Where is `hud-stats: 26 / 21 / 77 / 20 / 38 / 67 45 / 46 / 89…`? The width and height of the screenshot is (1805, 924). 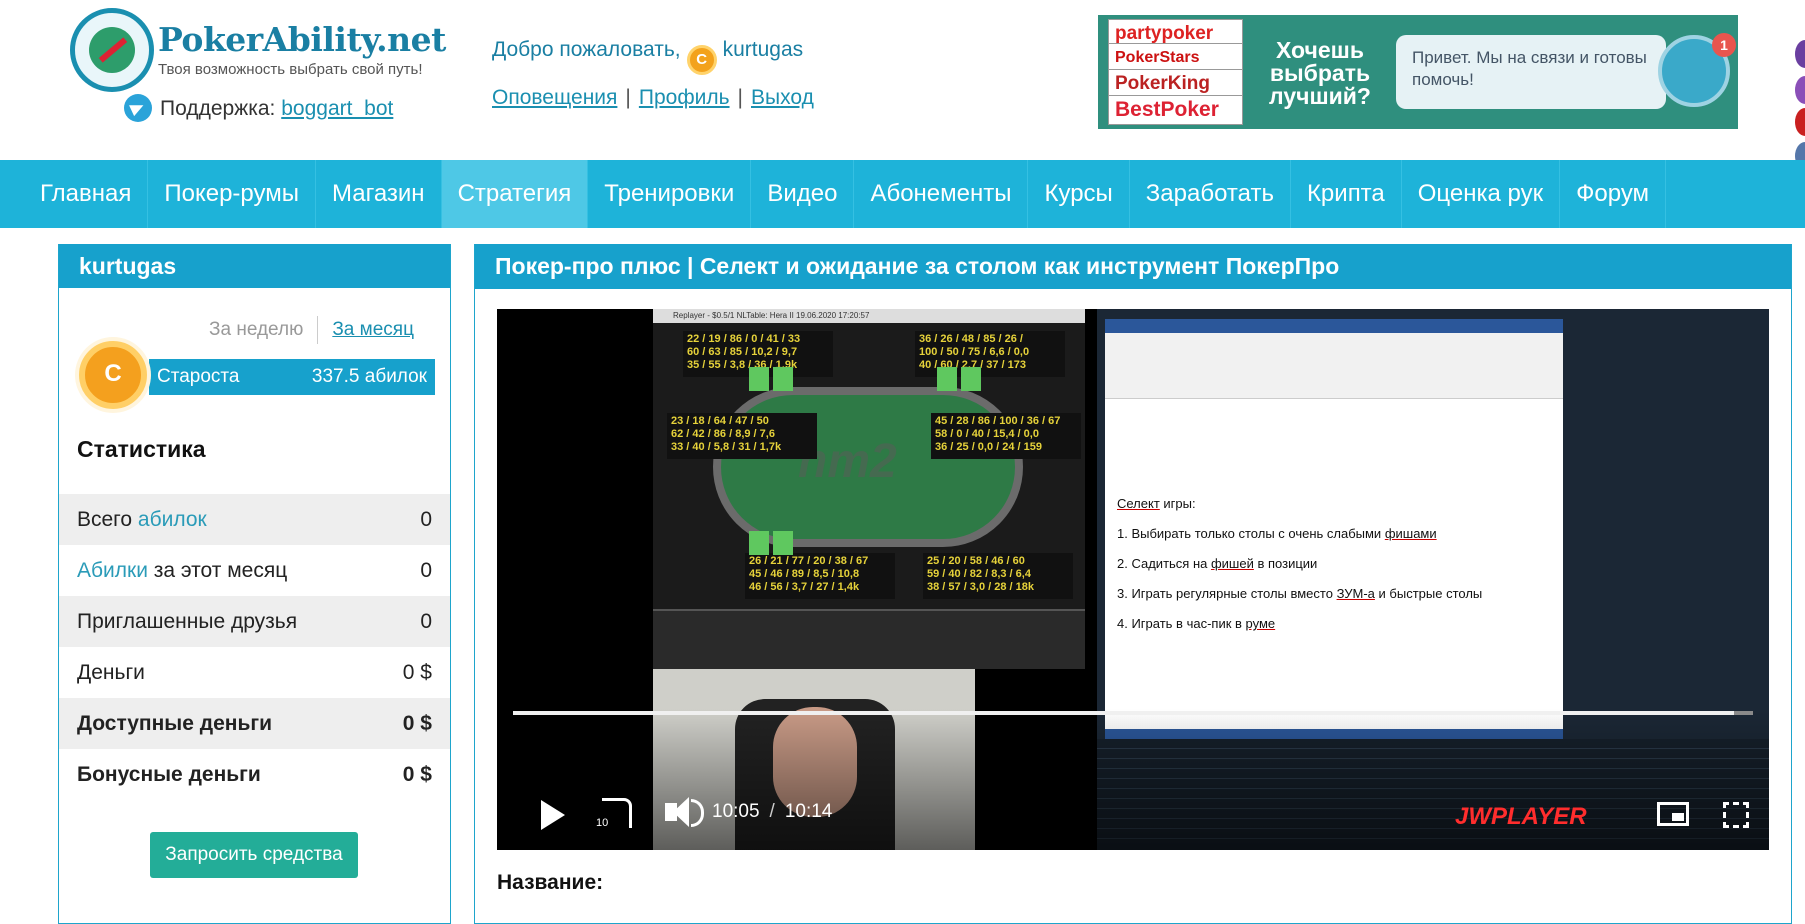
hud-stats: 26 / 21 / 77 / 20 / 38 / 67 45 / 46 / 89… is located at coordinates (820, 576).